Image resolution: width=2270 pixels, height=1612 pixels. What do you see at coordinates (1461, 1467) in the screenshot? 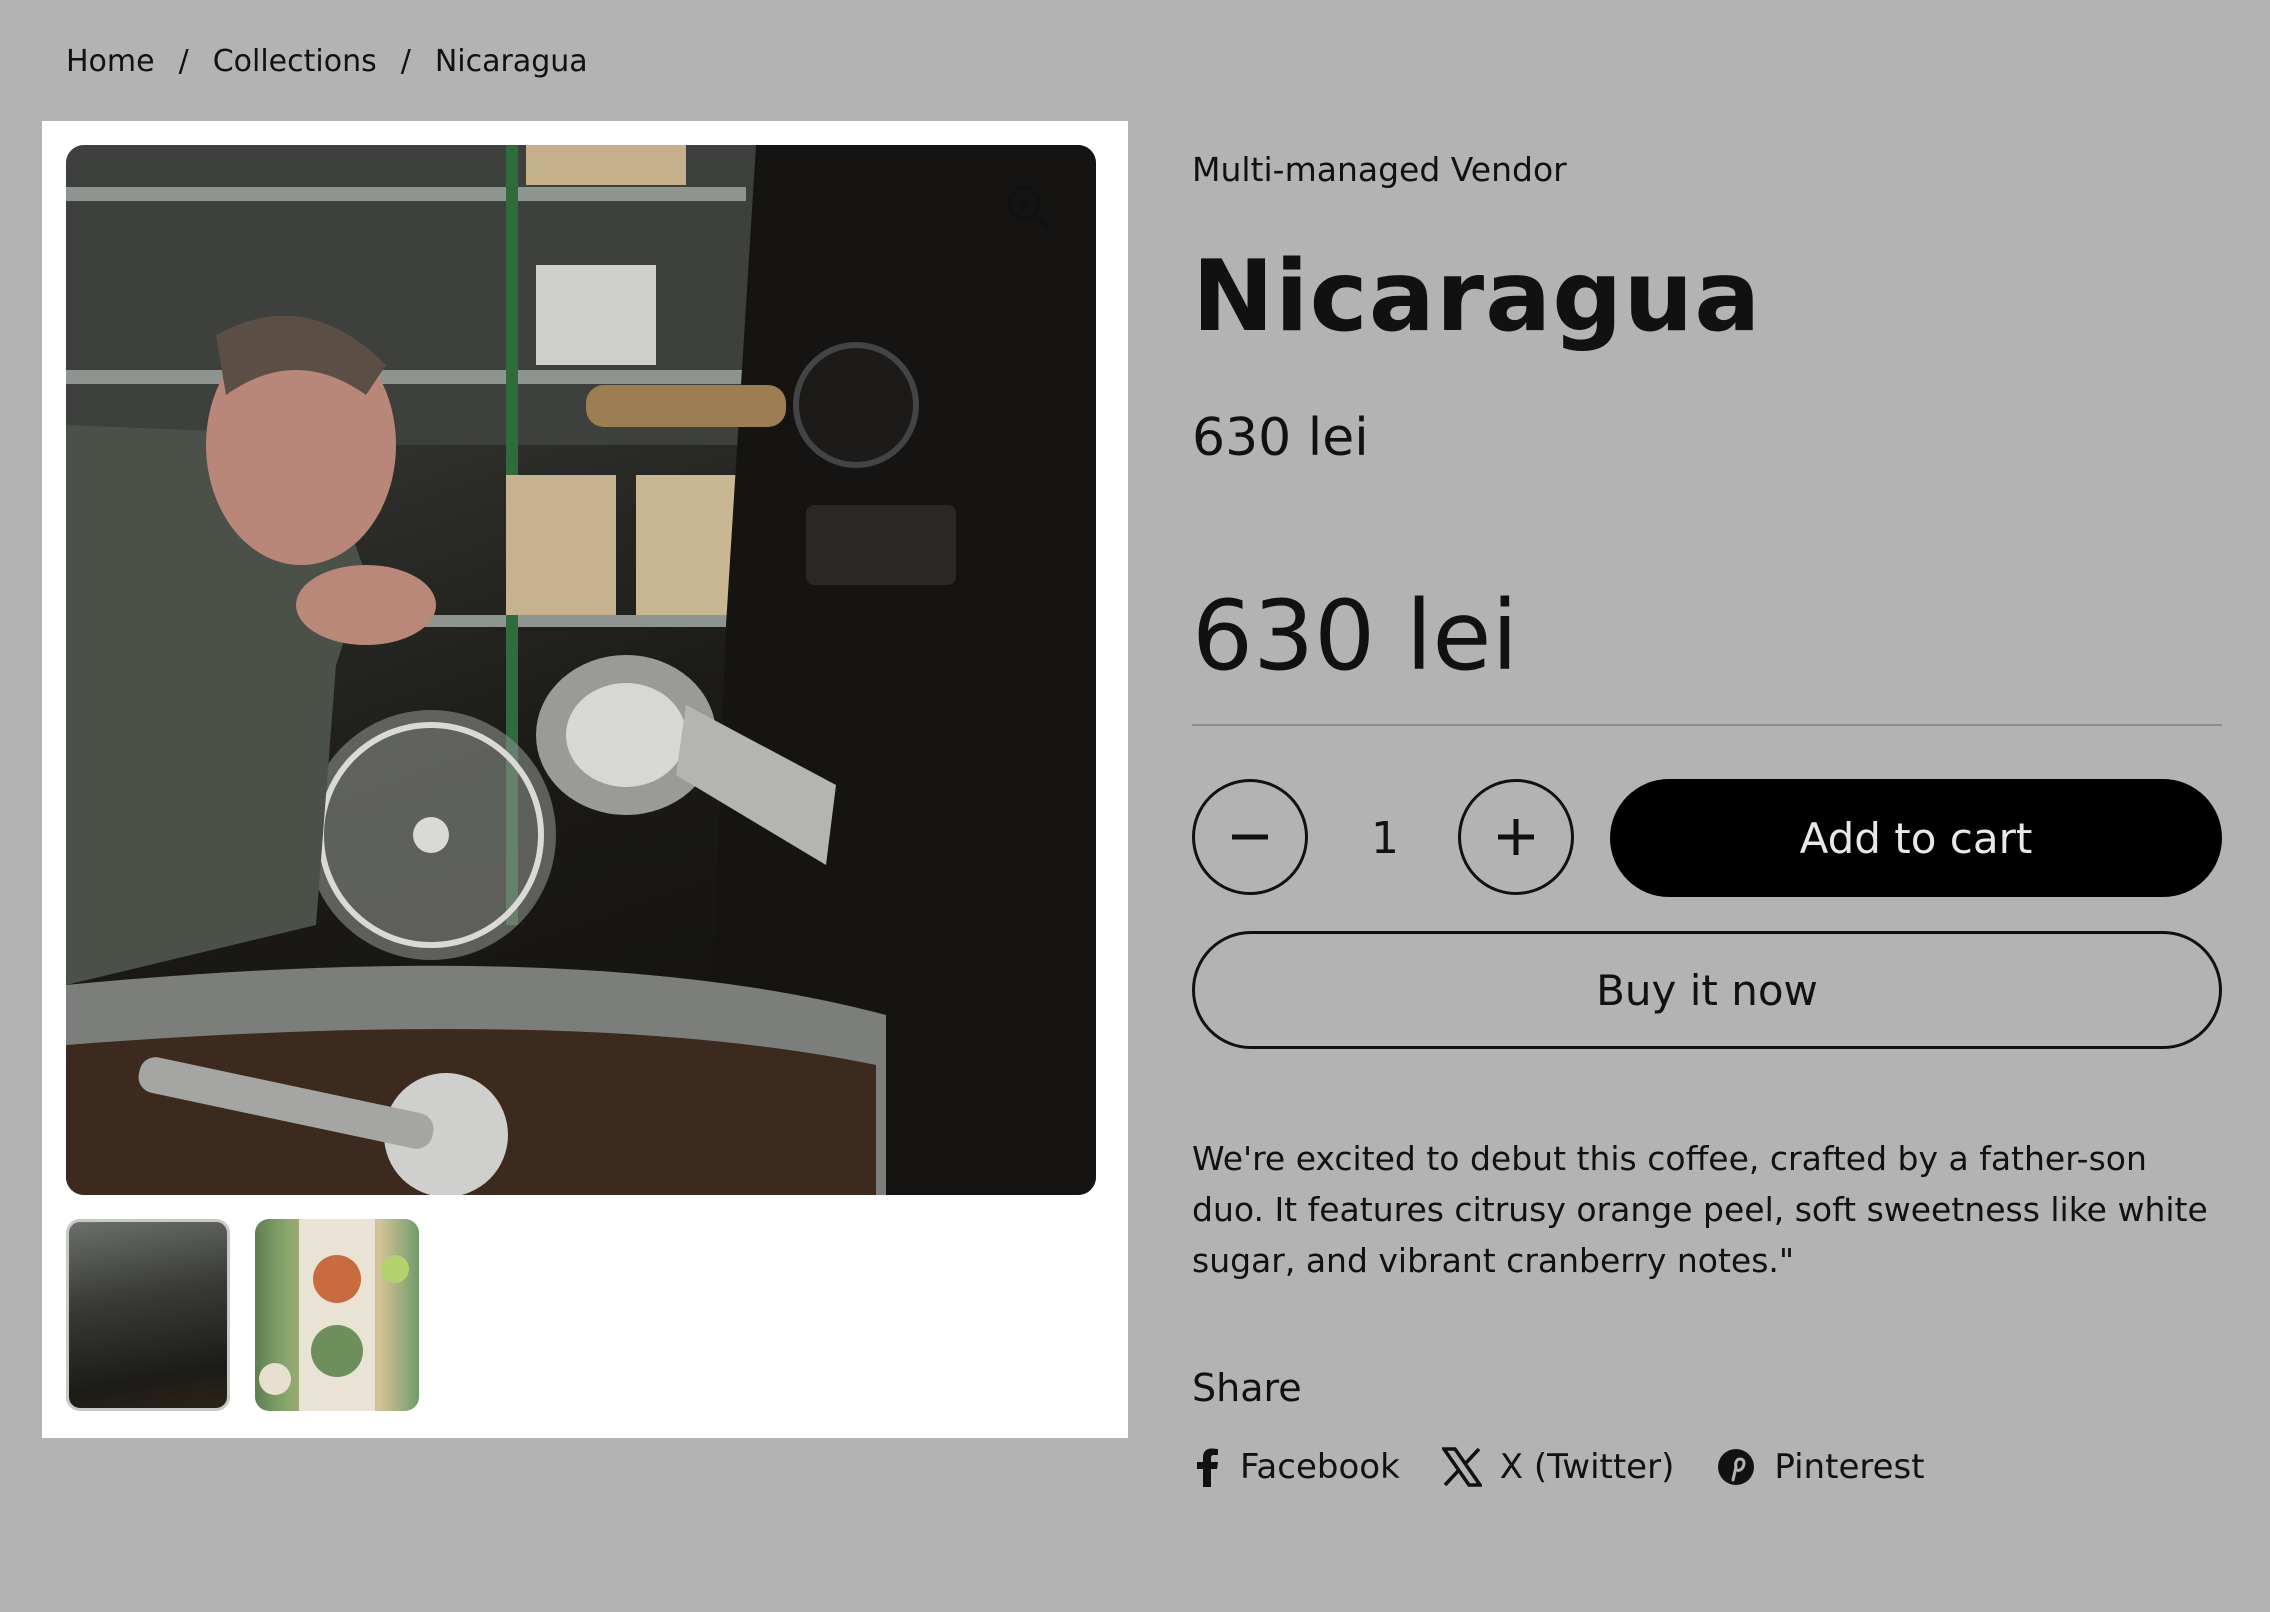
I see `x-twitter-icon` at bounding box center [1461, 1467].